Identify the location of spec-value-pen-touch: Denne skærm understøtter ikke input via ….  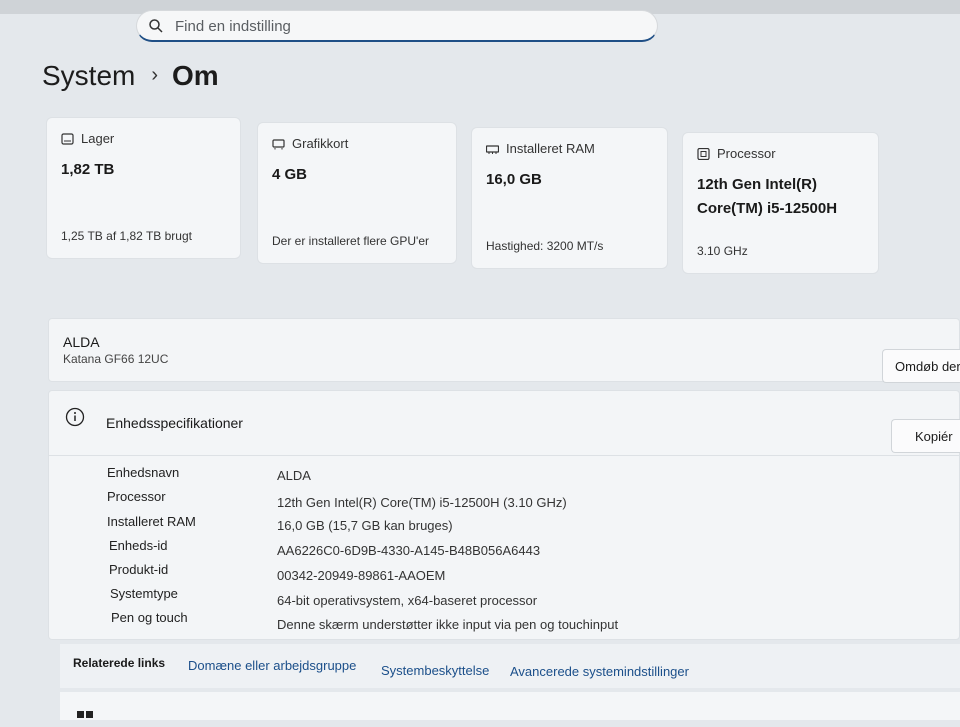
(448, 624).